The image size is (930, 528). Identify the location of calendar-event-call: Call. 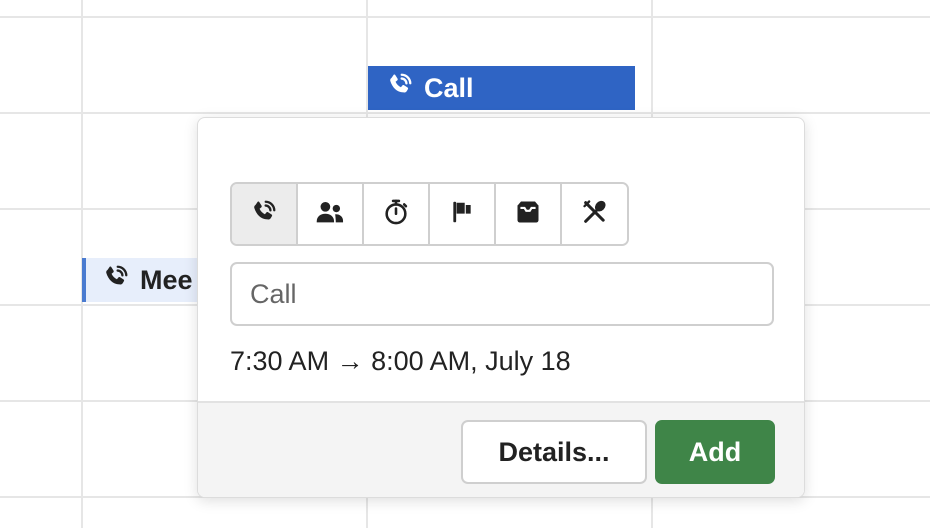
(501, 88).